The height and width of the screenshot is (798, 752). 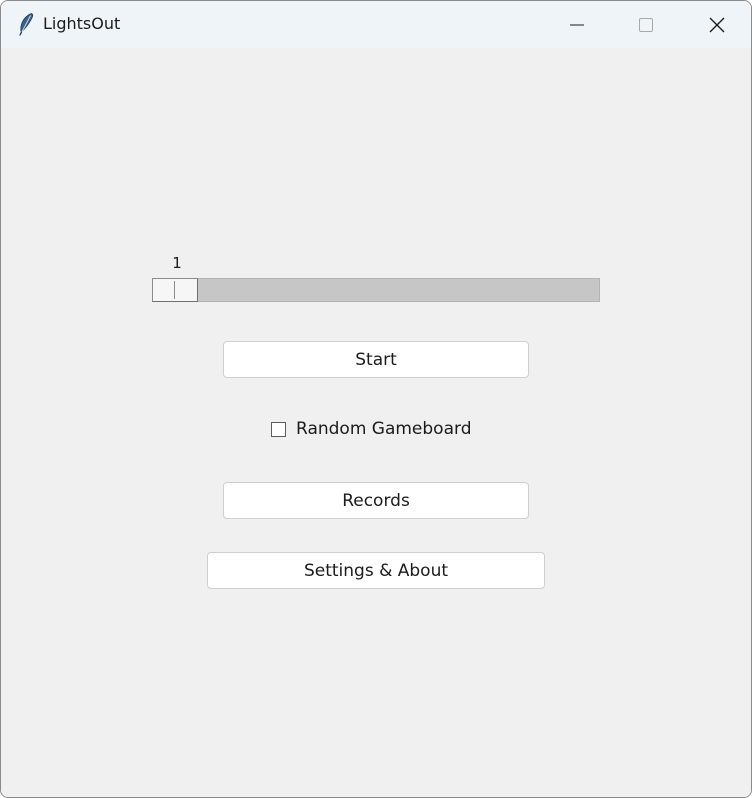 What do you see at coordinates (82, 23) in the screenshot?
I see `window-title: LightsOut` at bounding box center [82, 23].